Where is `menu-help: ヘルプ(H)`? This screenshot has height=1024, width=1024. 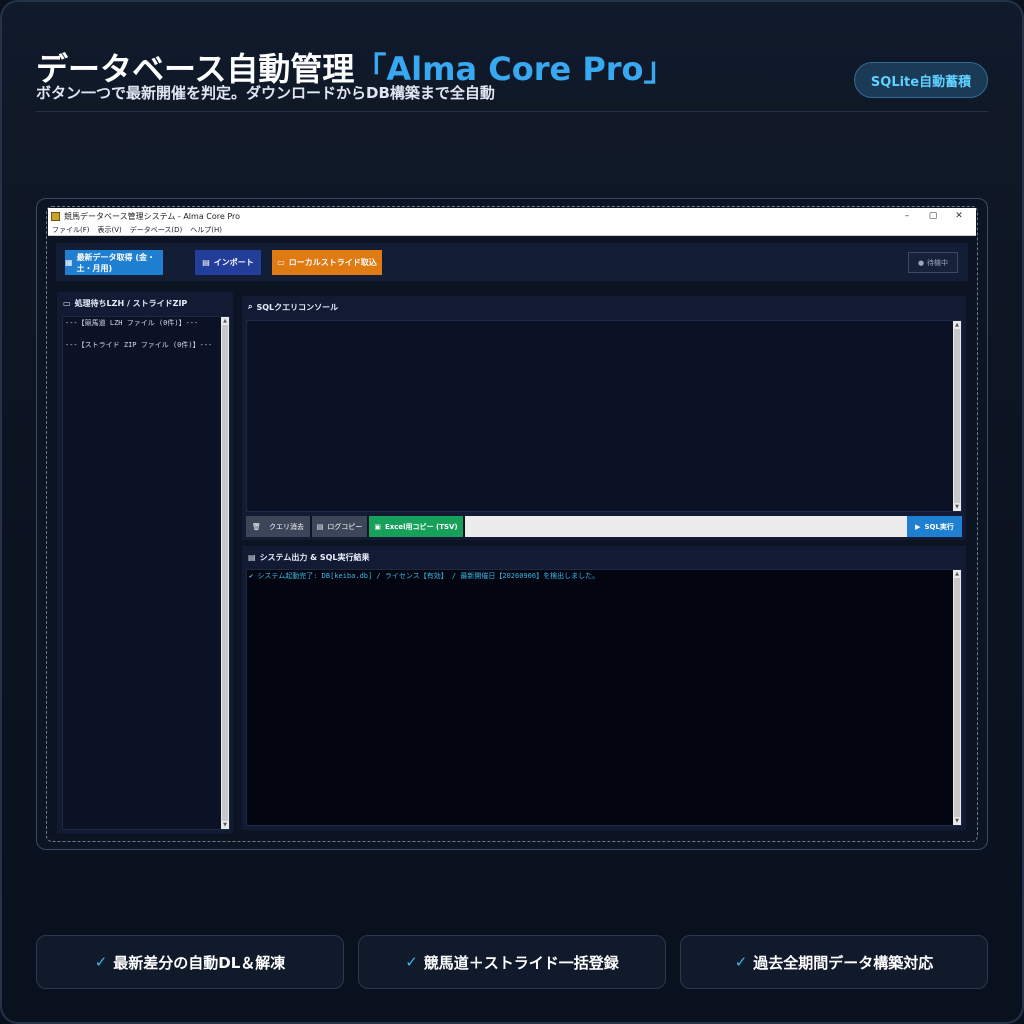 menu-help: ヘルプ(H) is located at coordinates (206, 230).